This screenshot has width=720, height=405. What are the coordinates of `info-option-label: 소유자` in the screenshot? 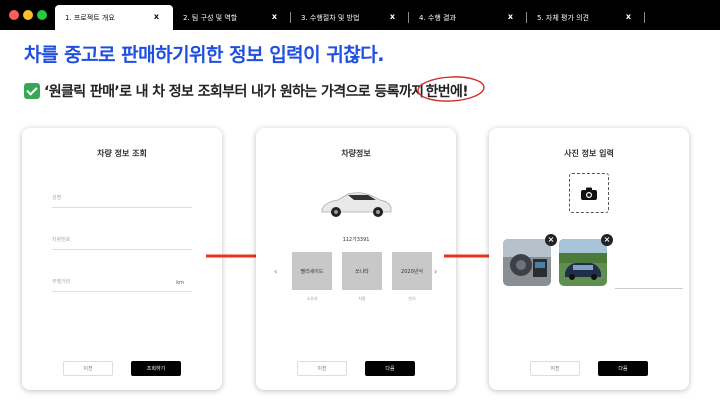 It's located at (312, 298).